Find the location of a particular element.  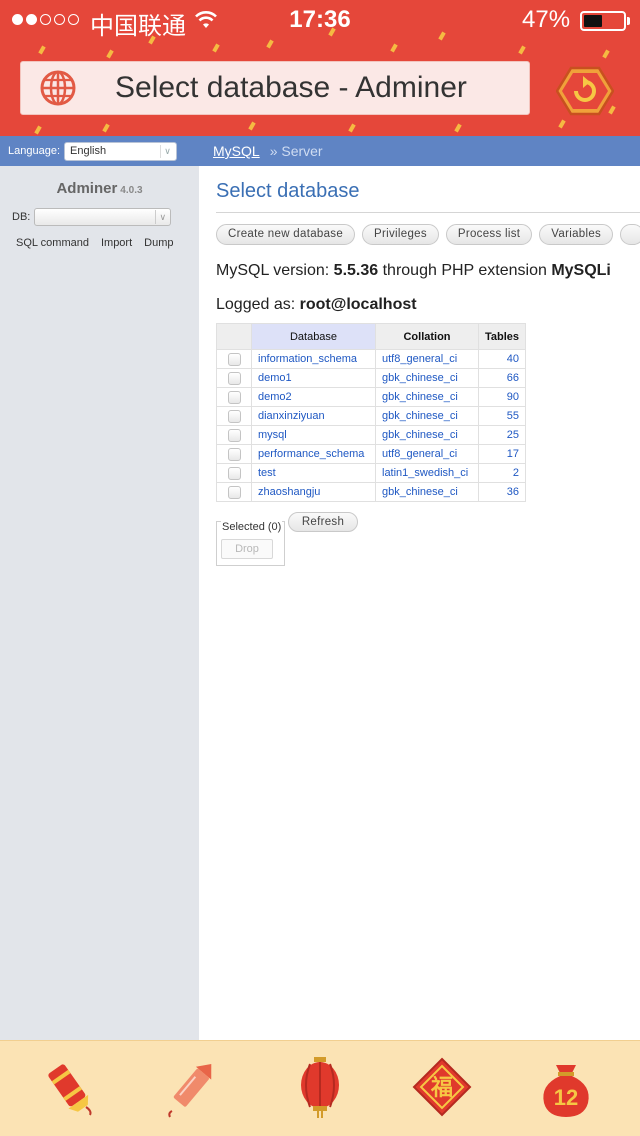

lantern-icon is located at coordinates (320, 1087).